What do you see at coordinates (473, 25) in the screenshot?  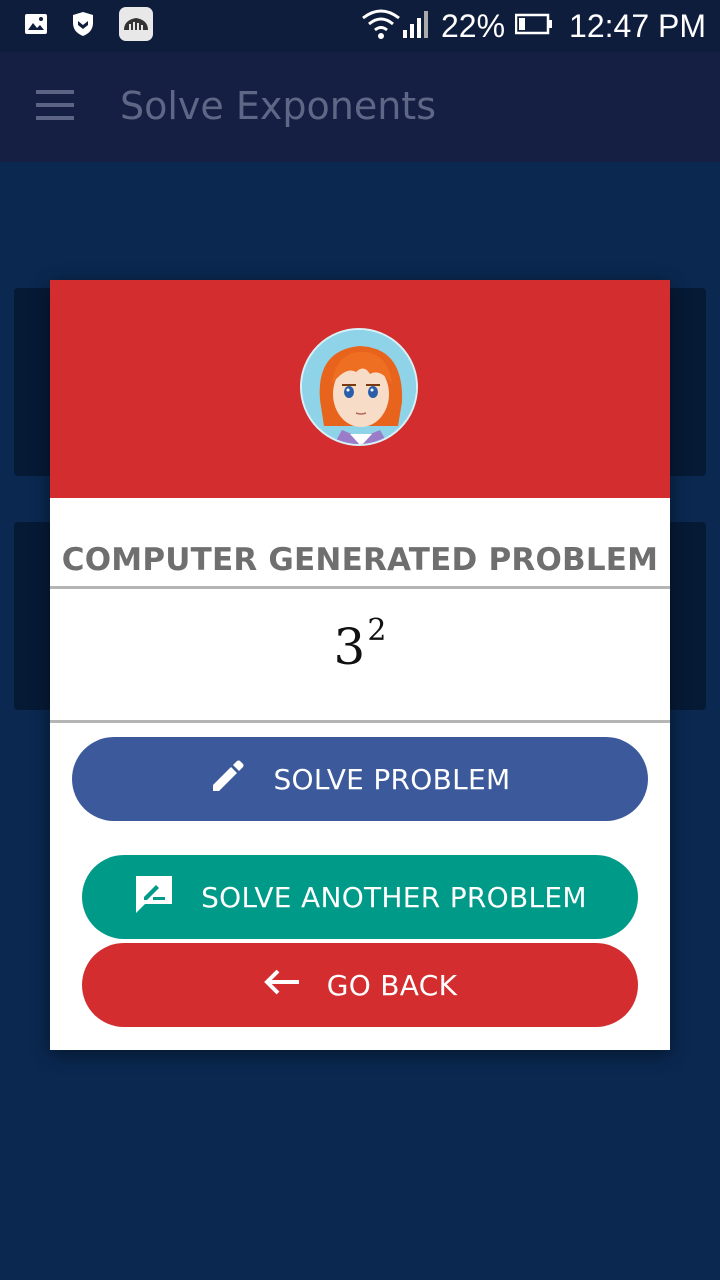 I see `battery-percent: 22%` at bounding box center [473, 25].